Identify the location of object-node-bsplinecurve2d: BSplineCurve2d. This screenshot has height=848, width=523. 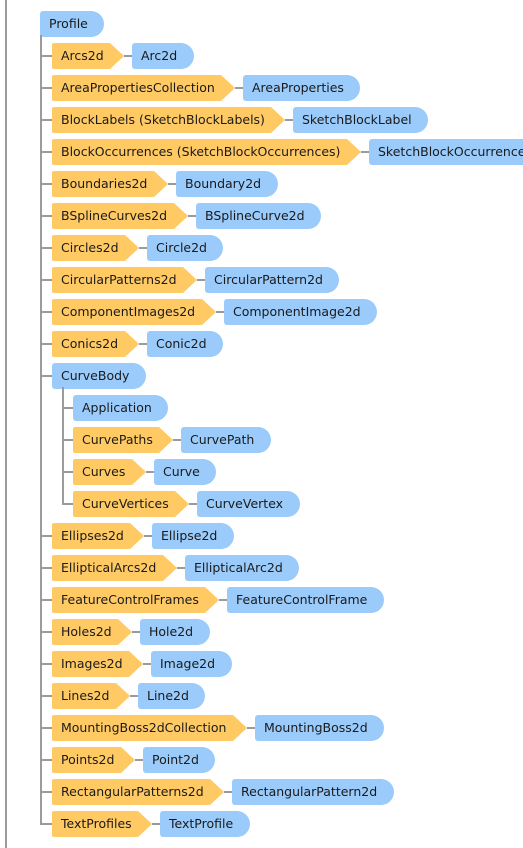
(258, 216).